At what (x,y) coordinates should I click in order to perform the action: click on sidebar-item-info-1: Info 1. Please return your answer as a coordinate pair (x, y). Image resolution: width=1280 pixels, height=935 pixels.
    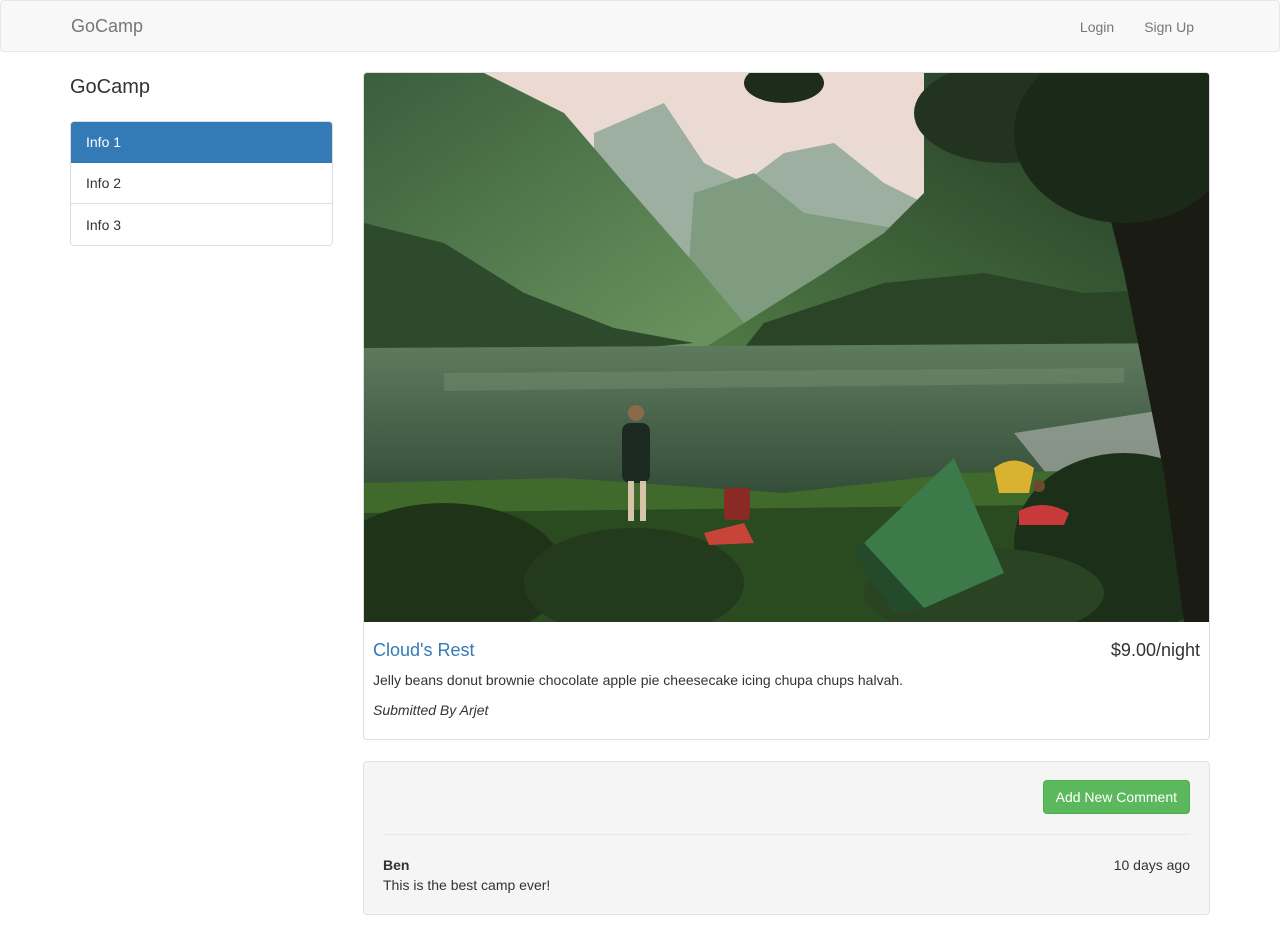
    Looking at the image, I should click on (201, 142).